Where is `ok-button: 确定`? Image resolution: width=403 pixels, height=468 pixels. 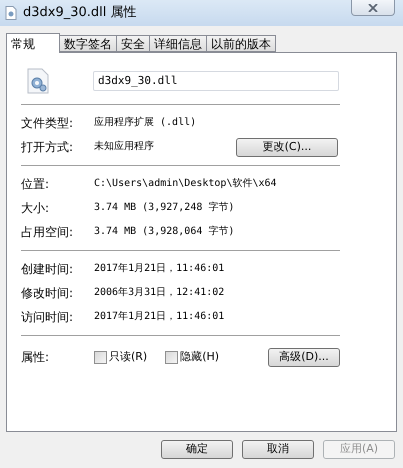
ok-button: 确定 is located at coordinates (197, 449).